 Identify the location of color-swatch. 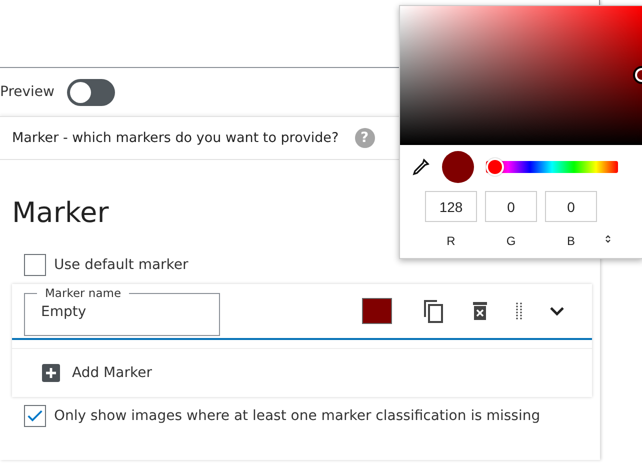
(377, 311).